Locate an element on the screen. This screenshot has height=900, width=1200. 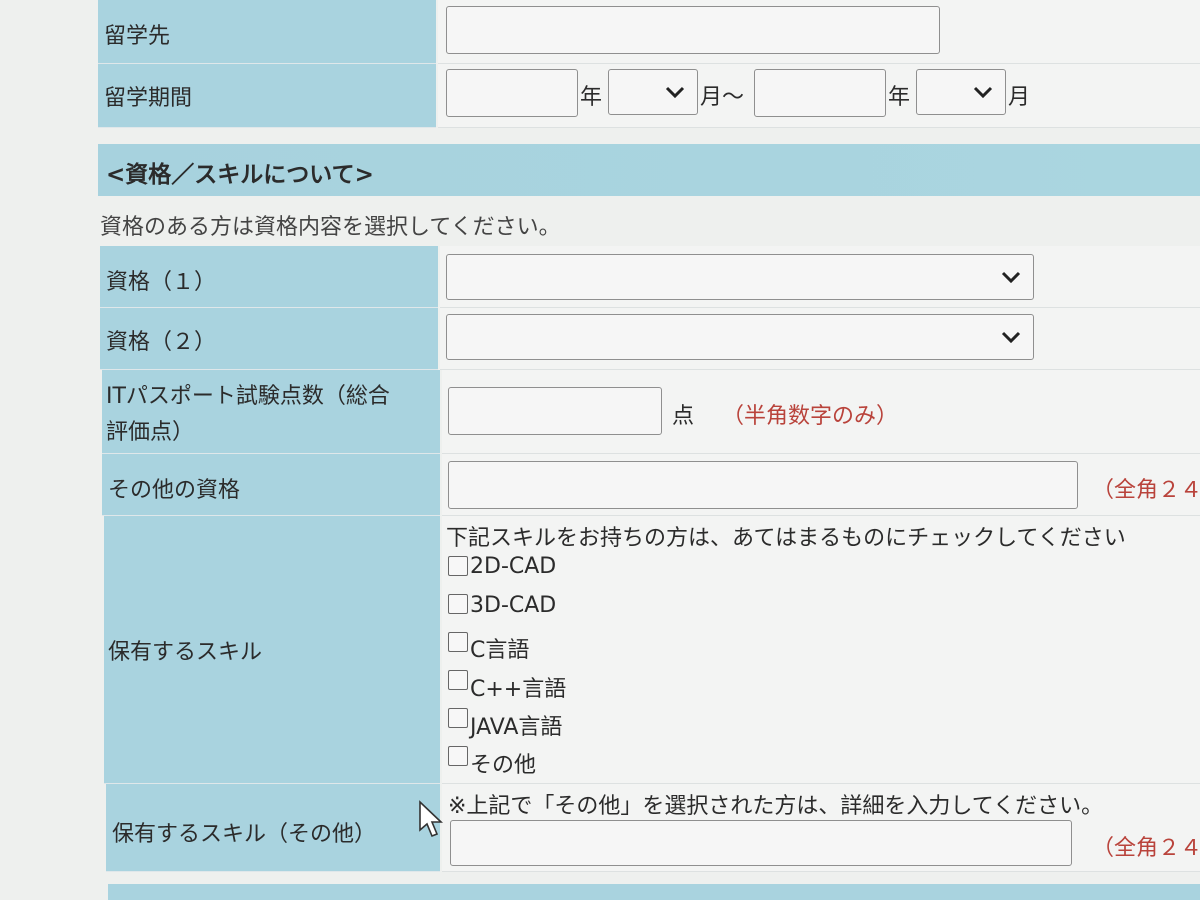
other-qualification-label: その他の資格 is located at coordinates (174, 490).